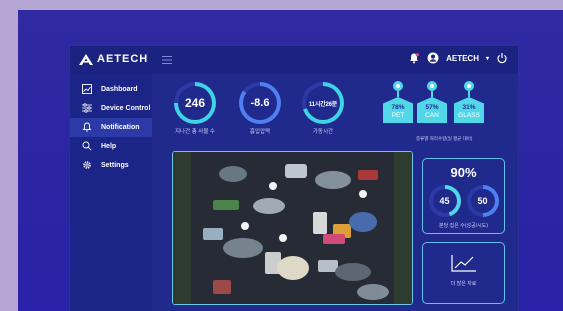 The height and width of the screenshot is (311, 563). I want to click on kpi-value: 246, so click(195, 103).